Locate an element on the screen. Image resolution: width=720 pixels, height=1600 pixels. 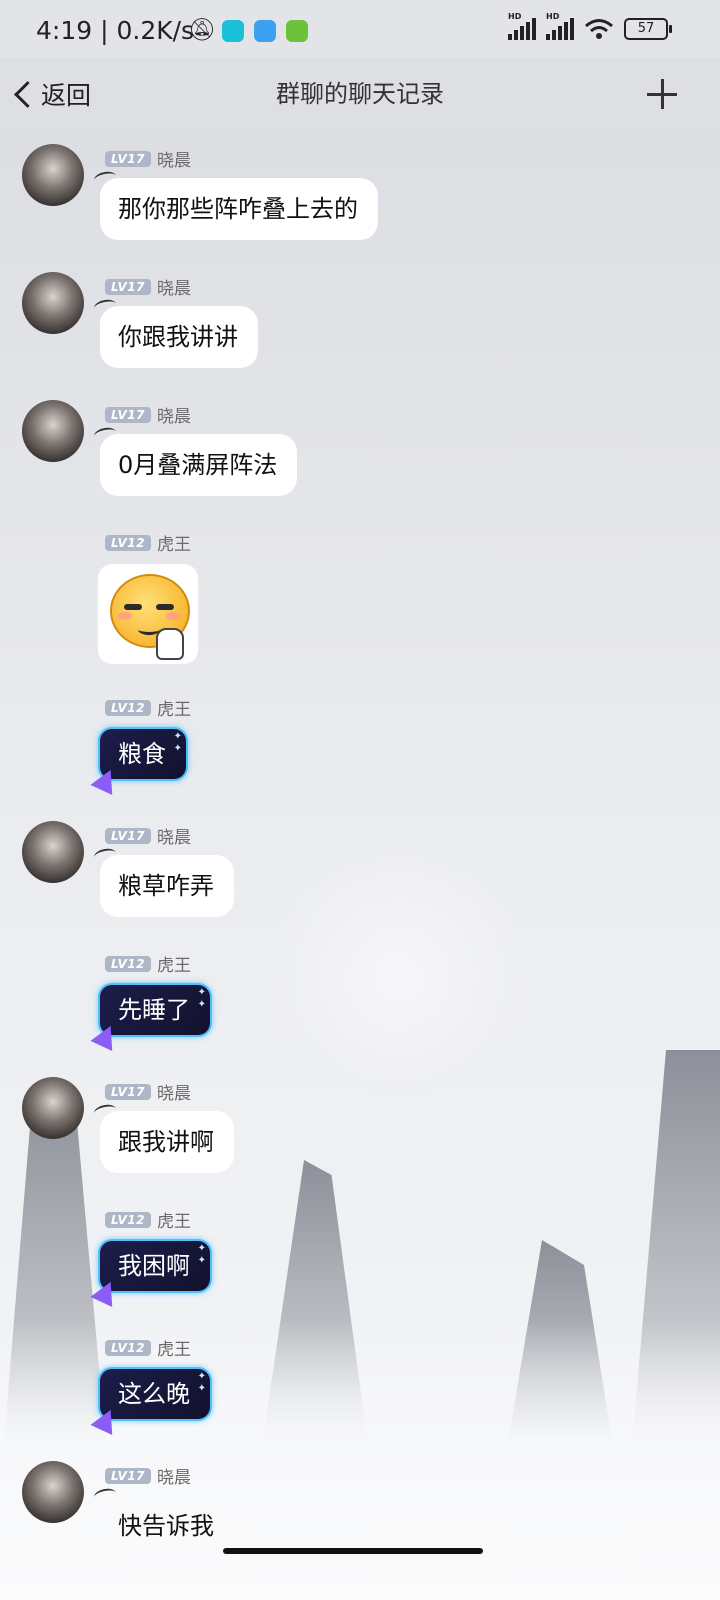
message-bubble: 跟我讲啊 is located at coordinates (163, 1137).